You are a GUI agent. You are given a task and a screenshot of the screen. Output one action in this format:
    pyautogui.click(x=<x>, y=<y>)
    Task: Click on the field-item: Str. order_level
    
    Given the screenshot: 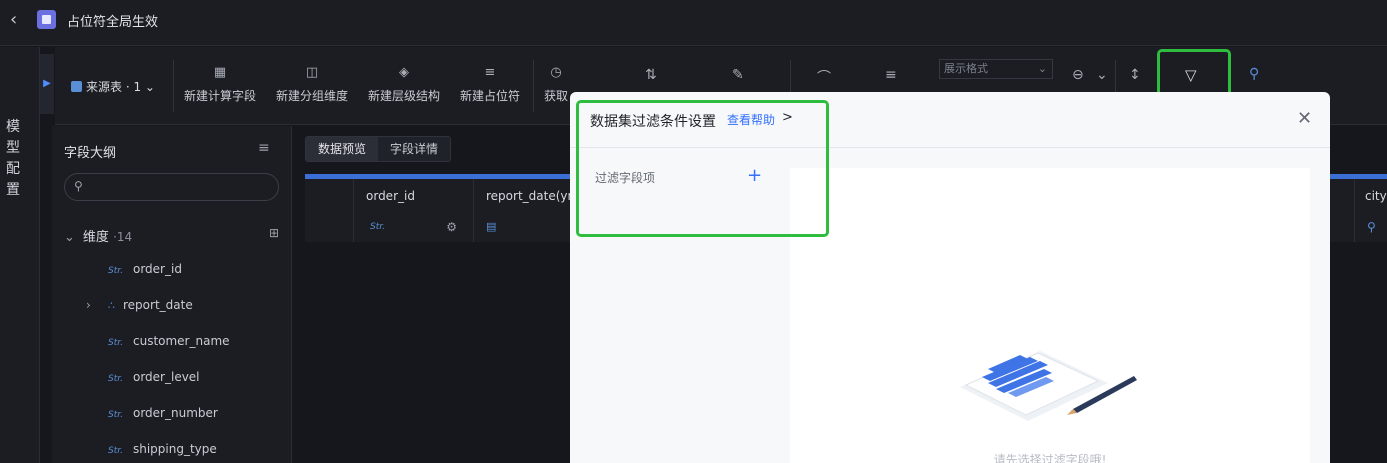 What is the action you would take?
    pyautogui.click(x=154, y=377)
    